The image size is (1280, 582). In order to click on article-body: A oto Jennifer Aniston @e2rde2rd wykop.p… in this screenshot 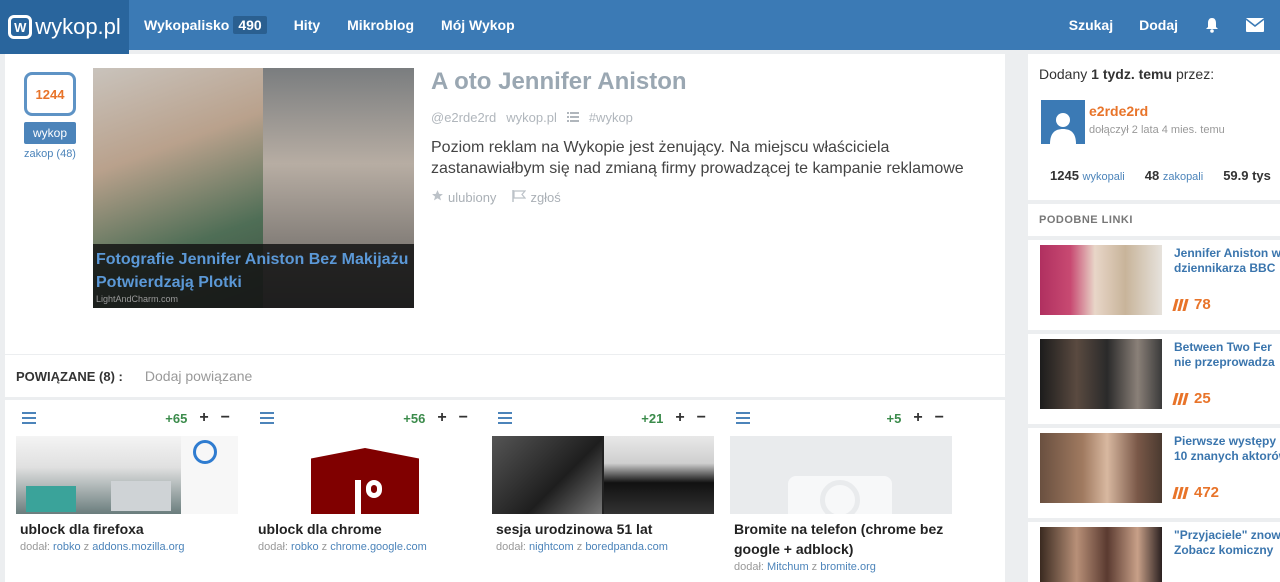, I will do `click(711, 136)`.